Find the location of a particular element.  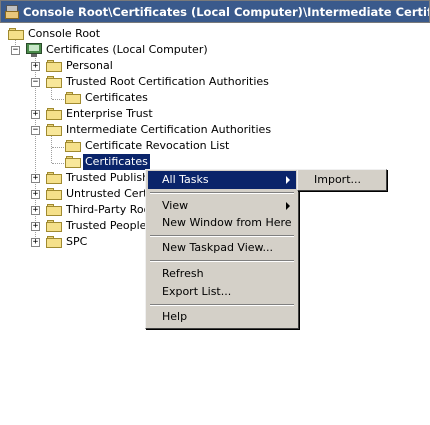

tree-node-label: Trusted Root Certification Authorities is located at coordinates (167, 81).